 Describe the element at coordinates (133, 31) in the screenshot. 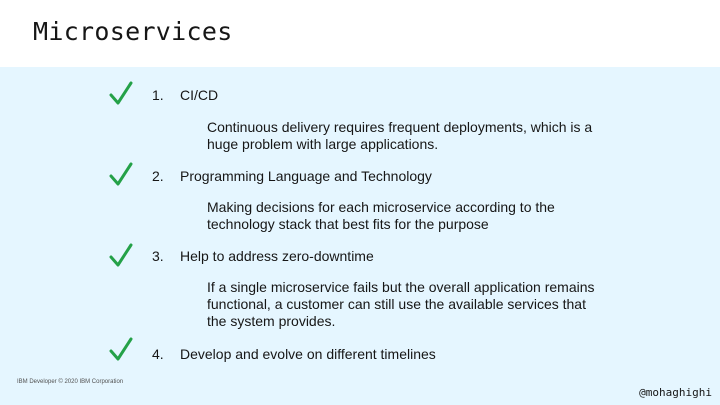

I see `slide-title: Microservices` at that location.